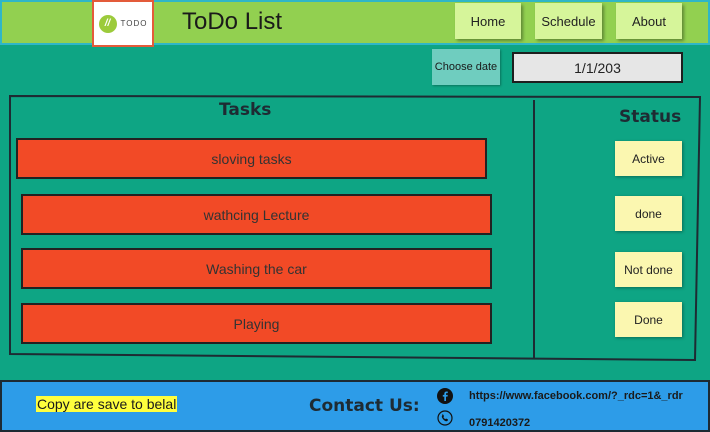 This screenshot has height=432, width=710. Describe the element at coordinates (232, 21) in the screenshot. I see `page-title: ToDo List` at that location.